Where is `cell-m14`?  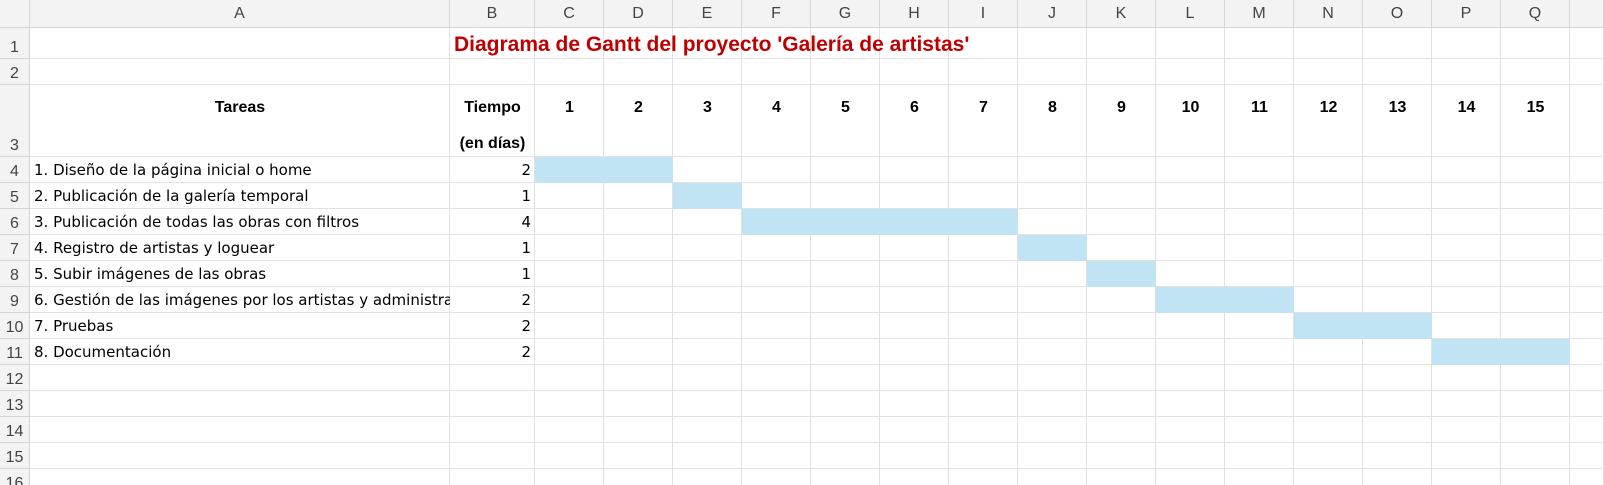 cell-m14 is located at coordinates (1259, 430).